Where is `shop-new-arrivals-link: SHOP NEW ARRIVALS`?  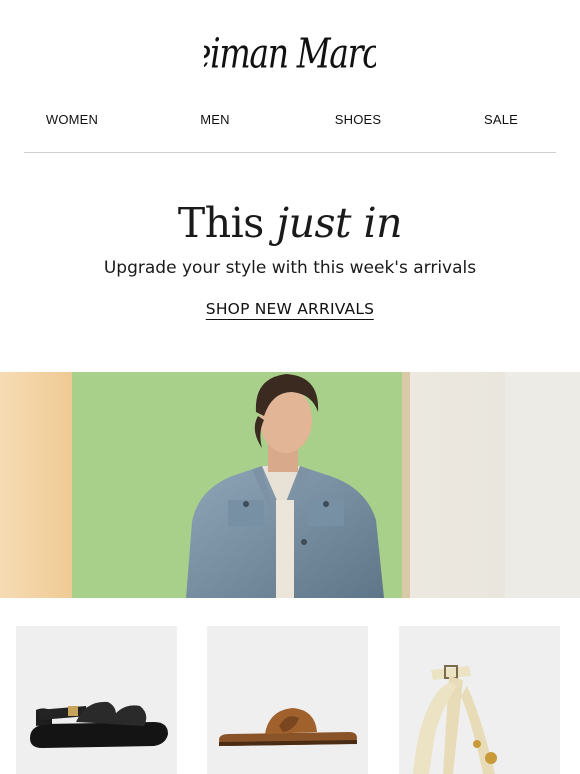
shop-new-arrivals-link: SHOP NEW ARRIVALS is located at coordinates (290, 310).